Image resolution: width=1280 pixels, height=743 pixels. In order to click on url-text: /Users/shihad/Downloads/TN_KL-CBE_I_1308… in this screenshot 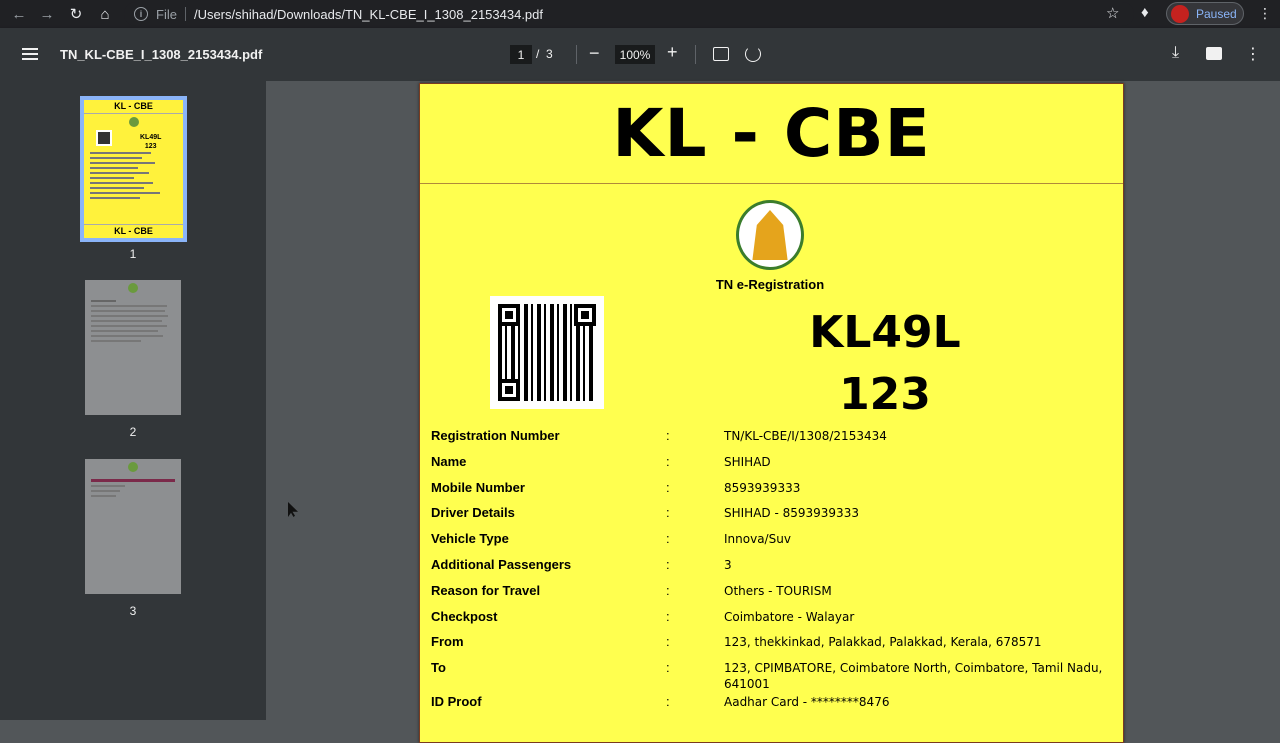, I will do `click(368, 14)`.